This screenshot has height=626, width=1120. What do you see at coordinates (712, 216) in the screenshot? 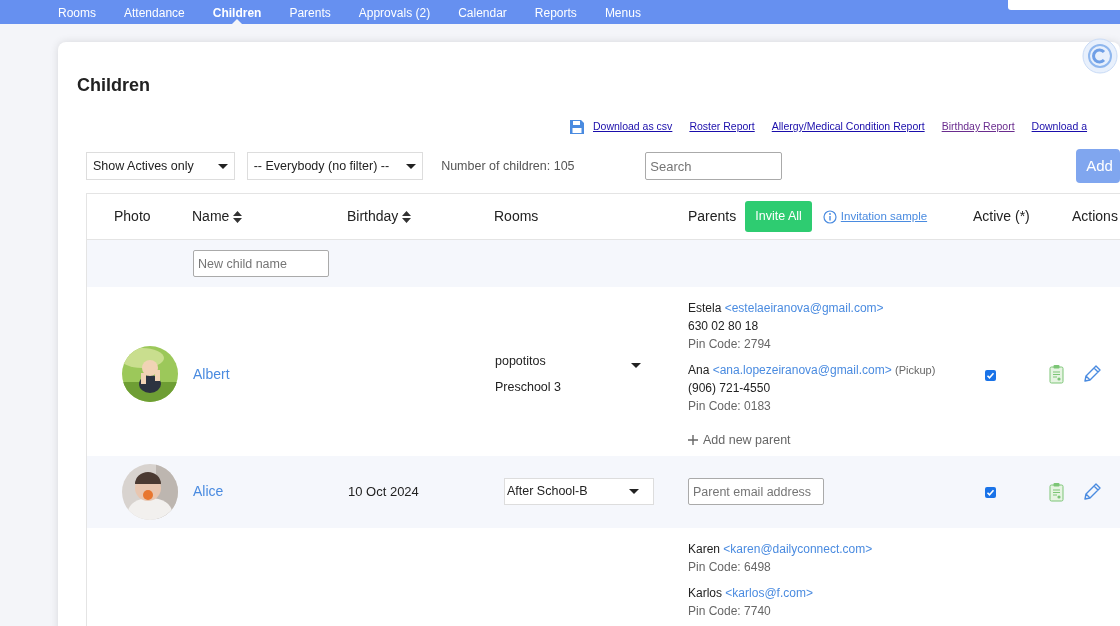
I see `column-header: Parents` at bounding box center [712, 216].